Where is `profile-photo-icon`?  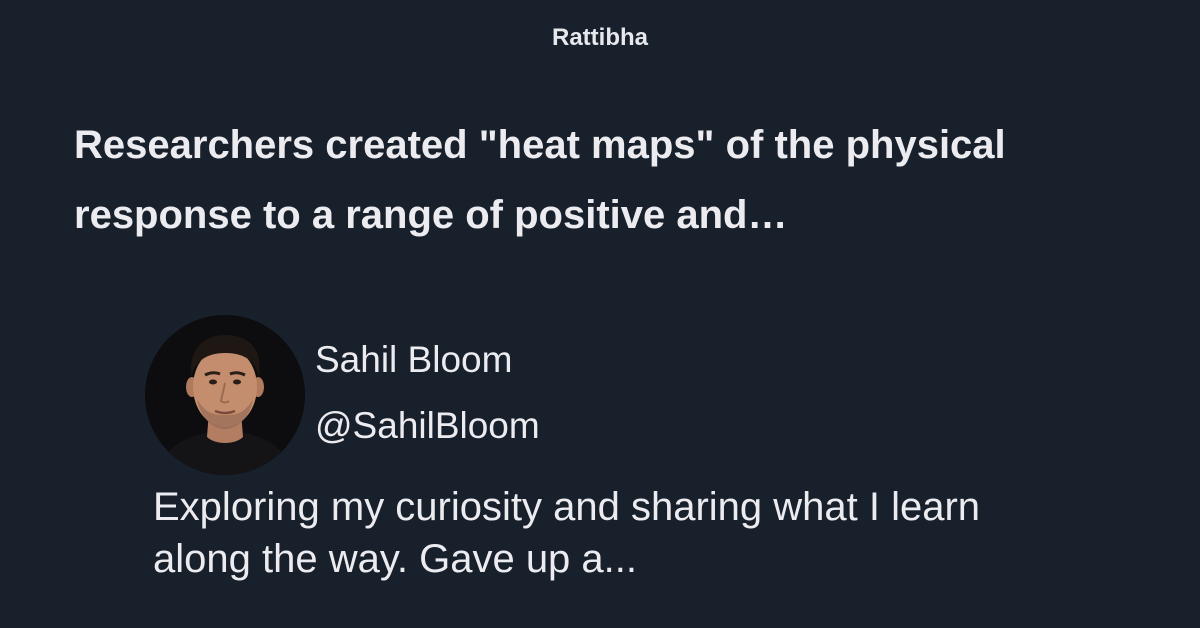 profile-photo-icon is located at coordinates (225, 395).